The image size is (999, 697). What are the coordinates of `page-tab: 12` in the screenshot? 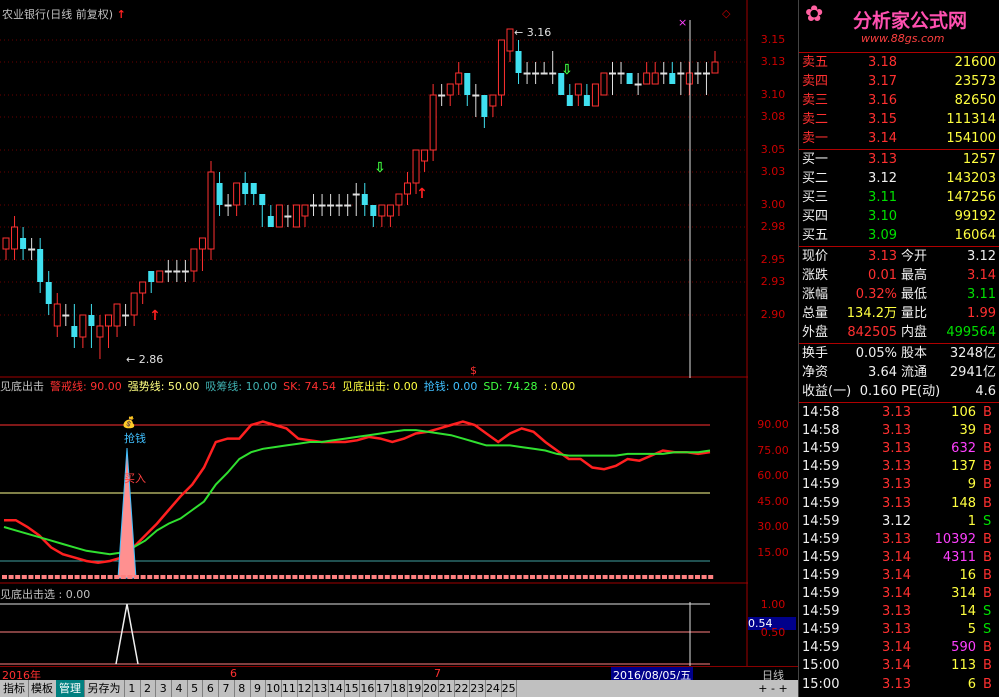 It's located at (305, 688).